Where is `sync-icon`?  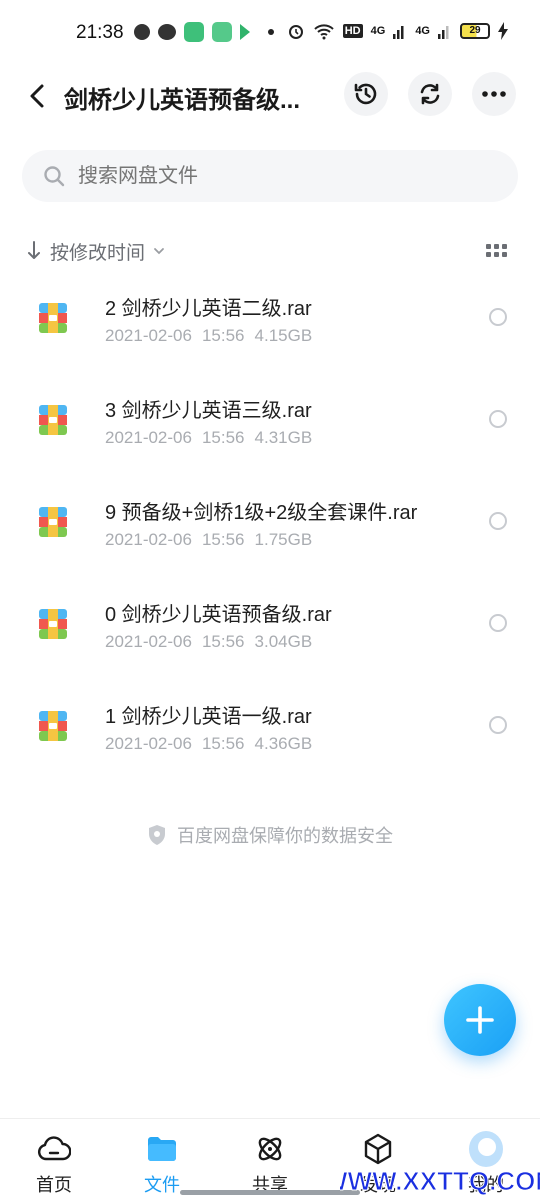 sync-icon is located at coordinates (430, 94).